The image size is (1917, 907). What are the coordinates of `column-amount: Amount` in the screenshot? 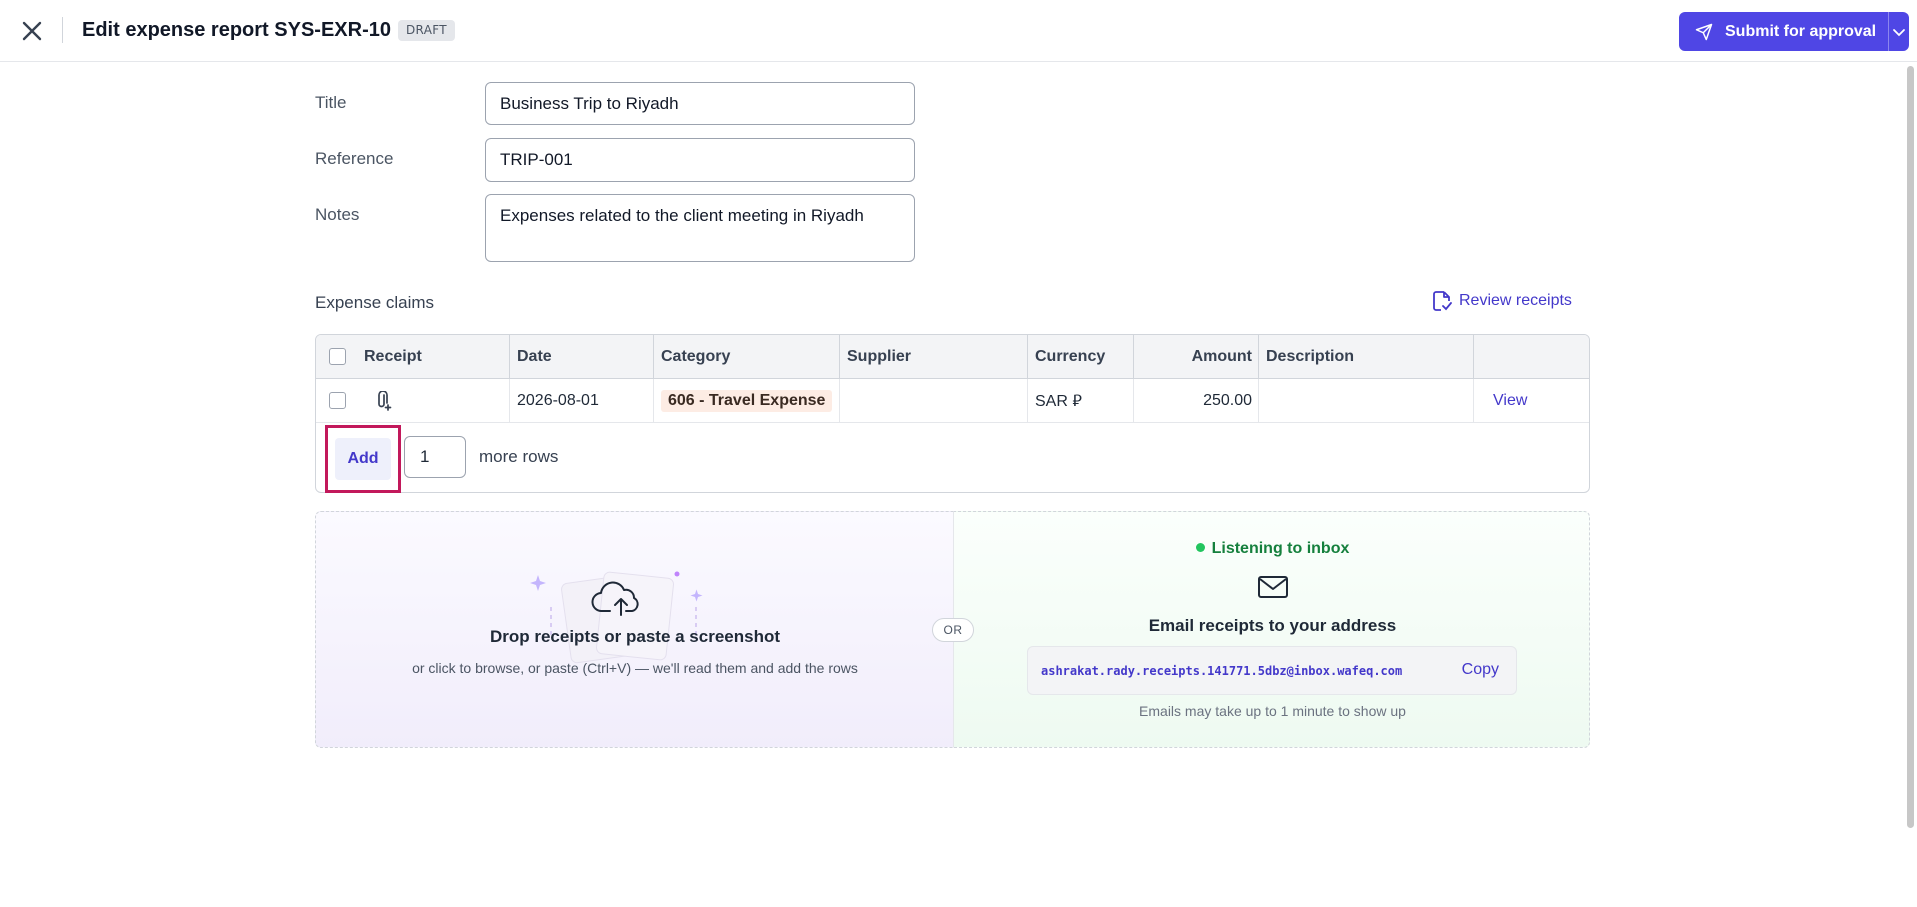 It's located at (1196, 356).